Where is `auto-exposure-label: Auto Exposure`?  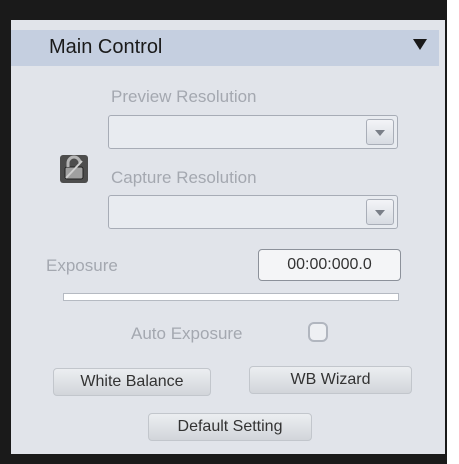 auto-exposure-label: Auto Exposure is located at coordinates (187, 333).